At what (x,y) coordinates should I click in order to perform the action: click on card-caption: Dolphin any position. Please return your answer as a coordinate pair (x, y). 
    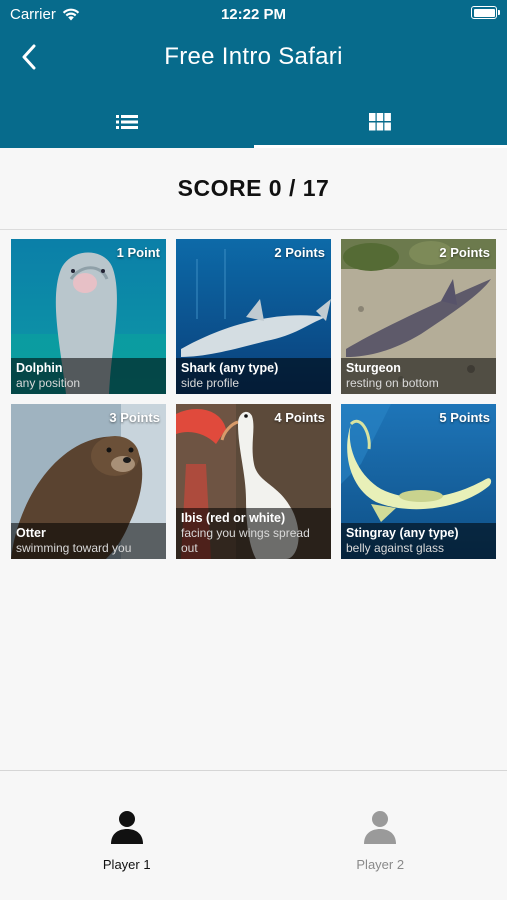
    Looking at the image, I should click on (88, 376).